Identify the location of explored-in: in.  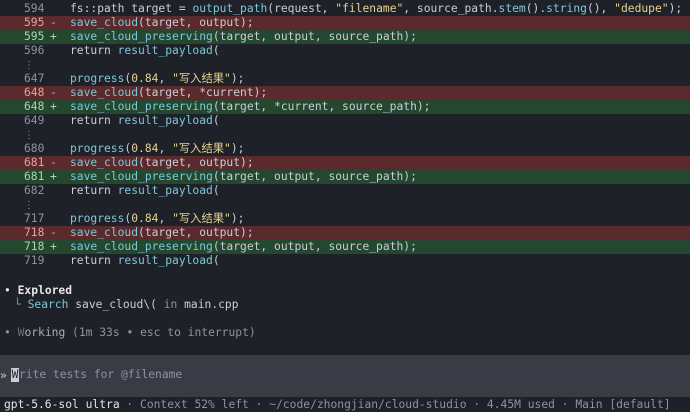
(170, 304).